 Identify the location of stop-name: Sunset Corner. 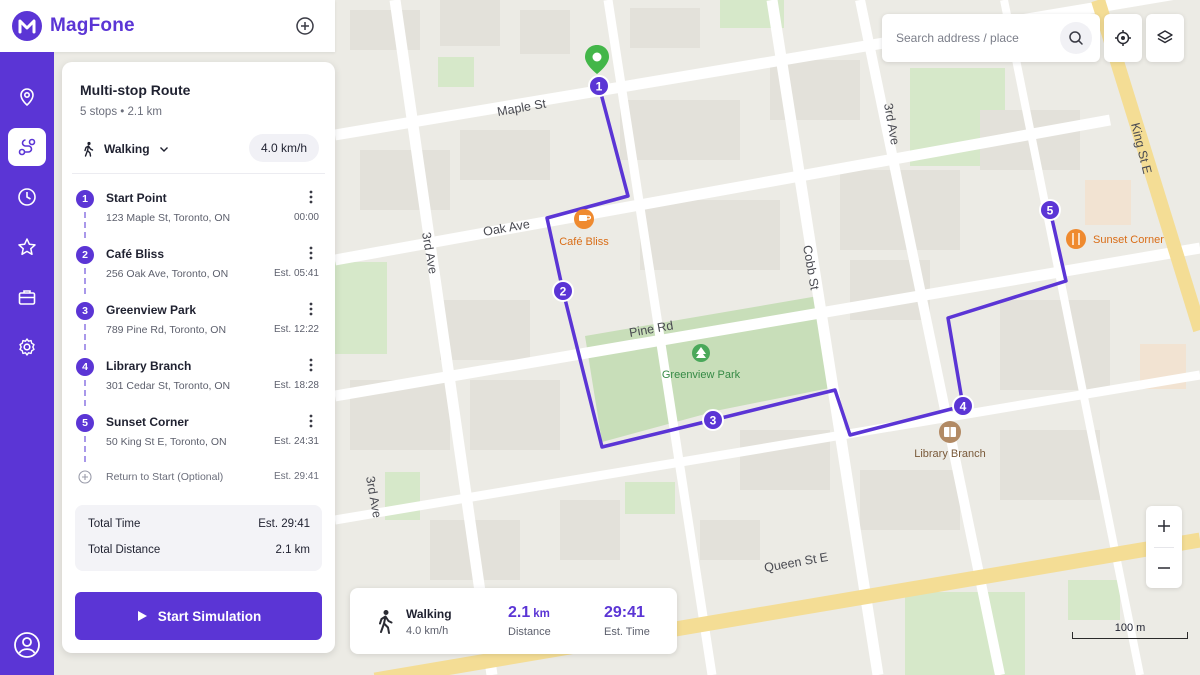
(147, 422).